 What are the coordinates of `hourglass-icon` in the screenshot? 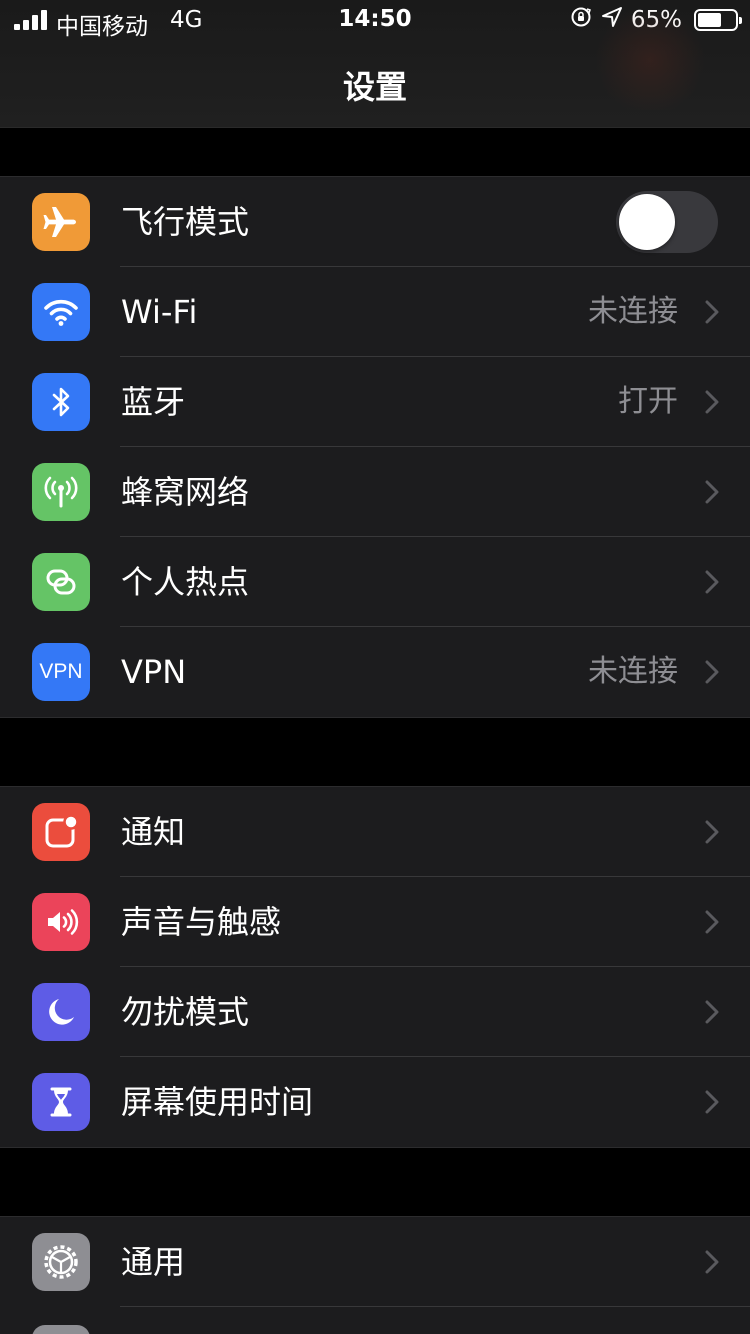 It's located at (61, 1102).